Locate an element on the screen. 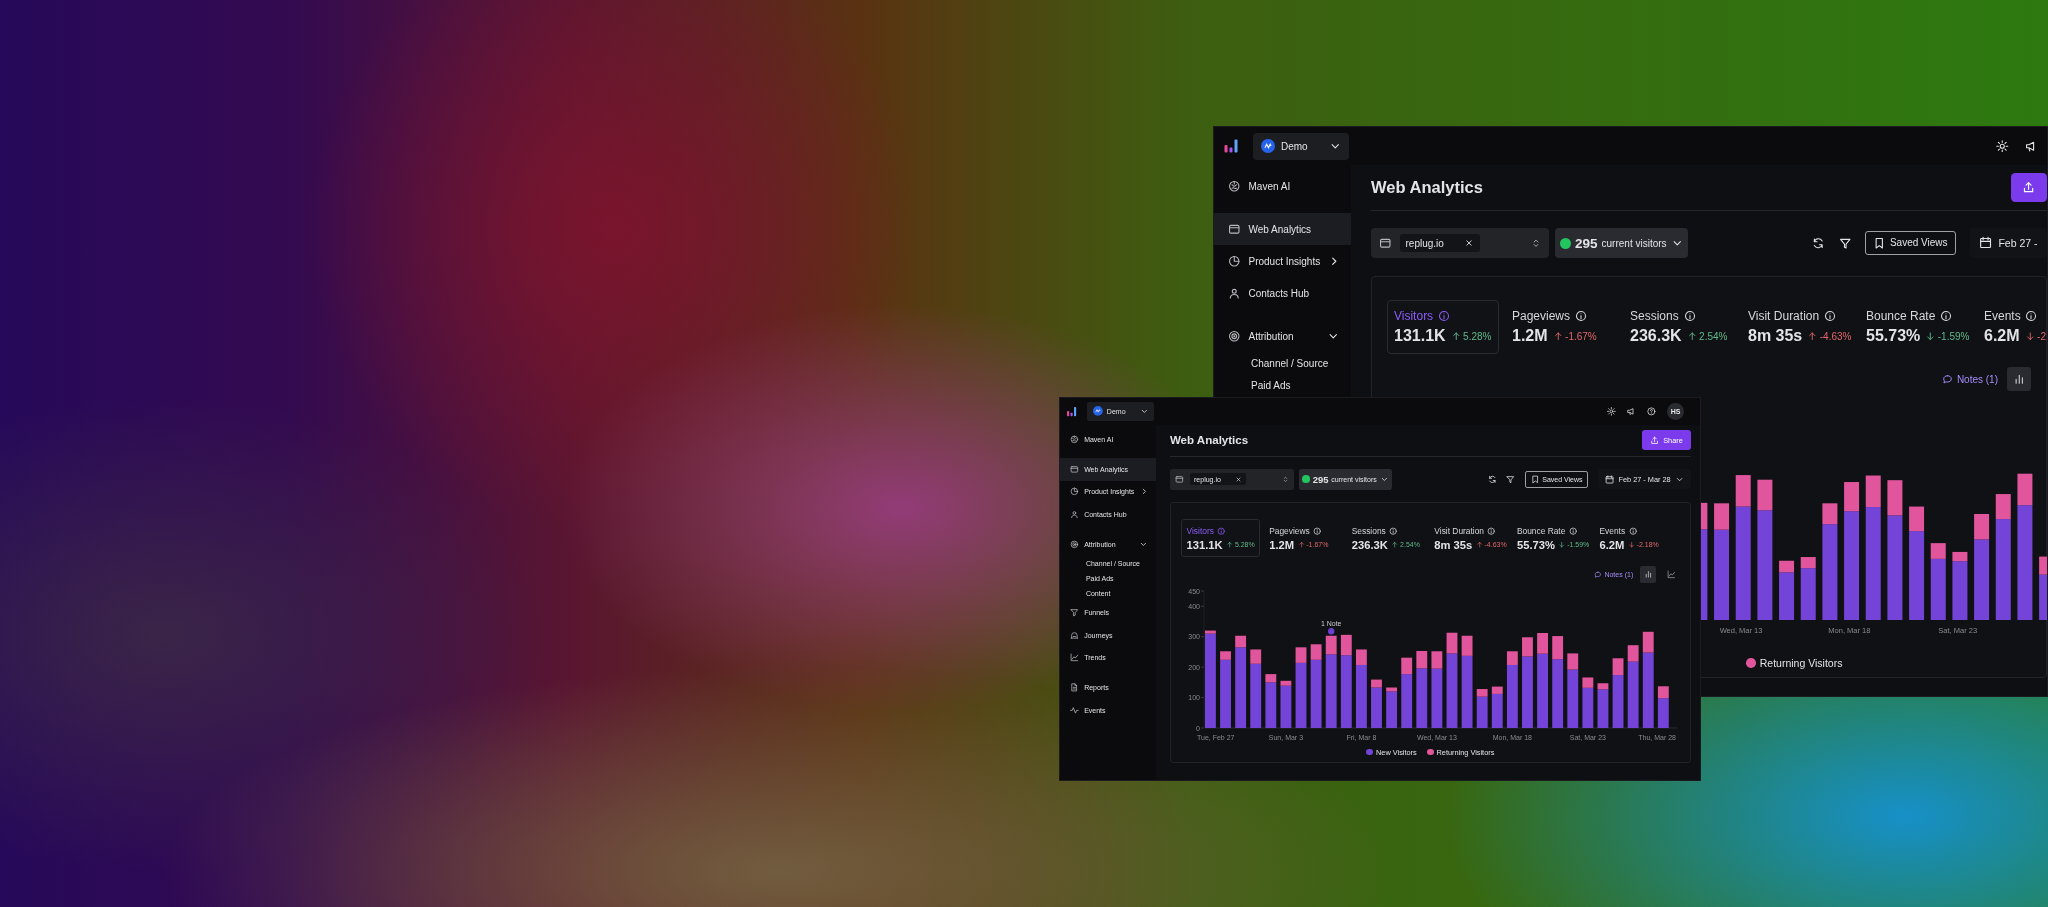  share-button is located at coordinates (2028, 187).